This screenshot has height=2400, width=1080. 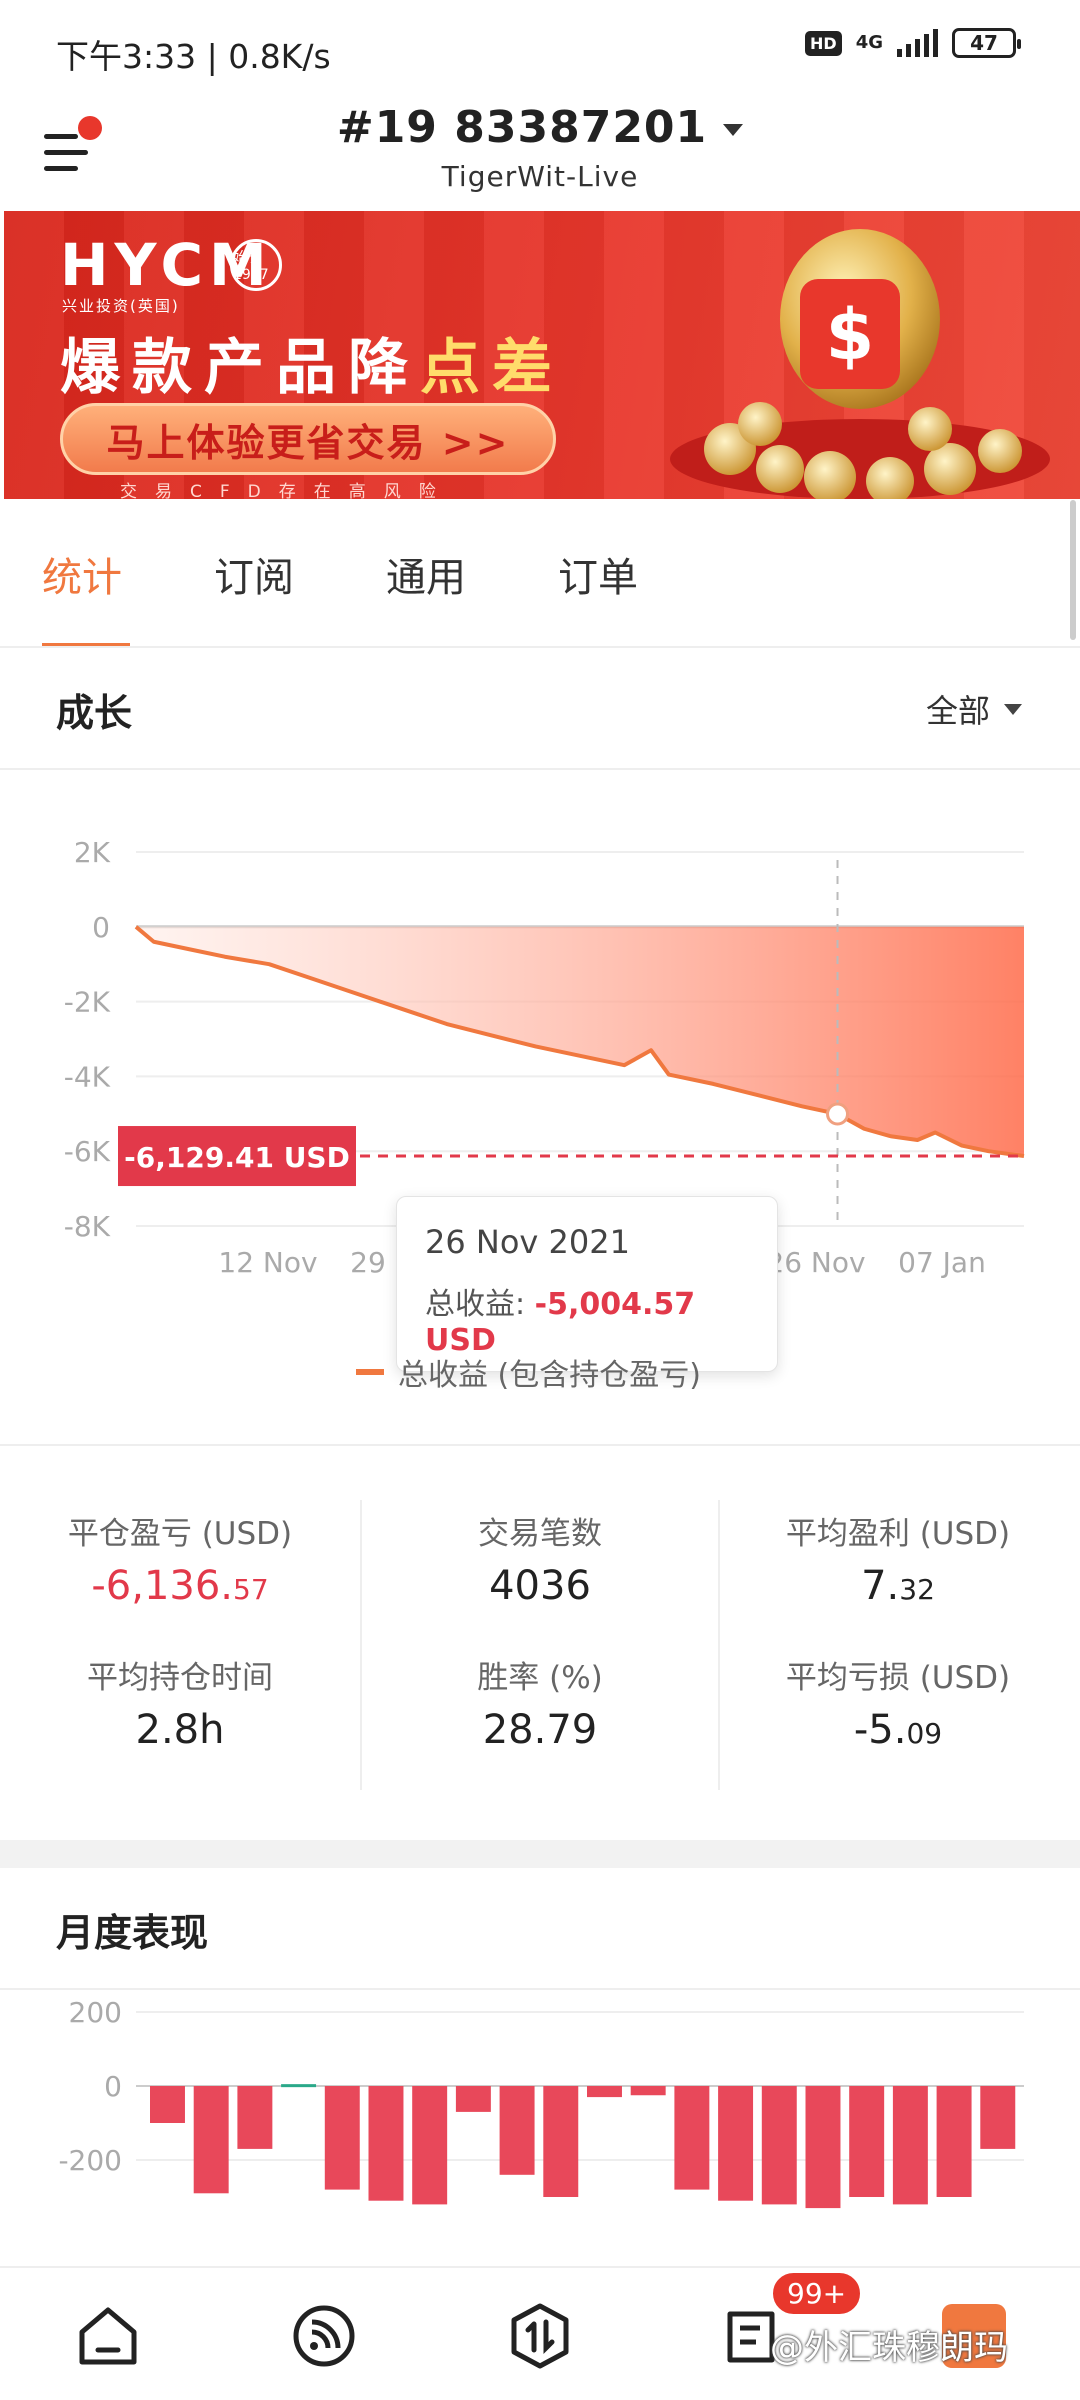 What do you see at coordinates (838, 1114) in the screenshot?
I see `highlight-point` at bounding box center [838, 1114].